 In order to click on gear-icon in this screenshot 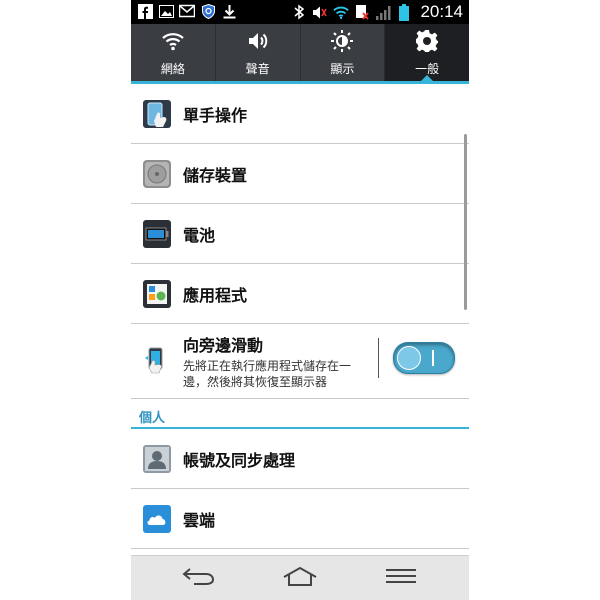, I will do `click(427, 43)`.